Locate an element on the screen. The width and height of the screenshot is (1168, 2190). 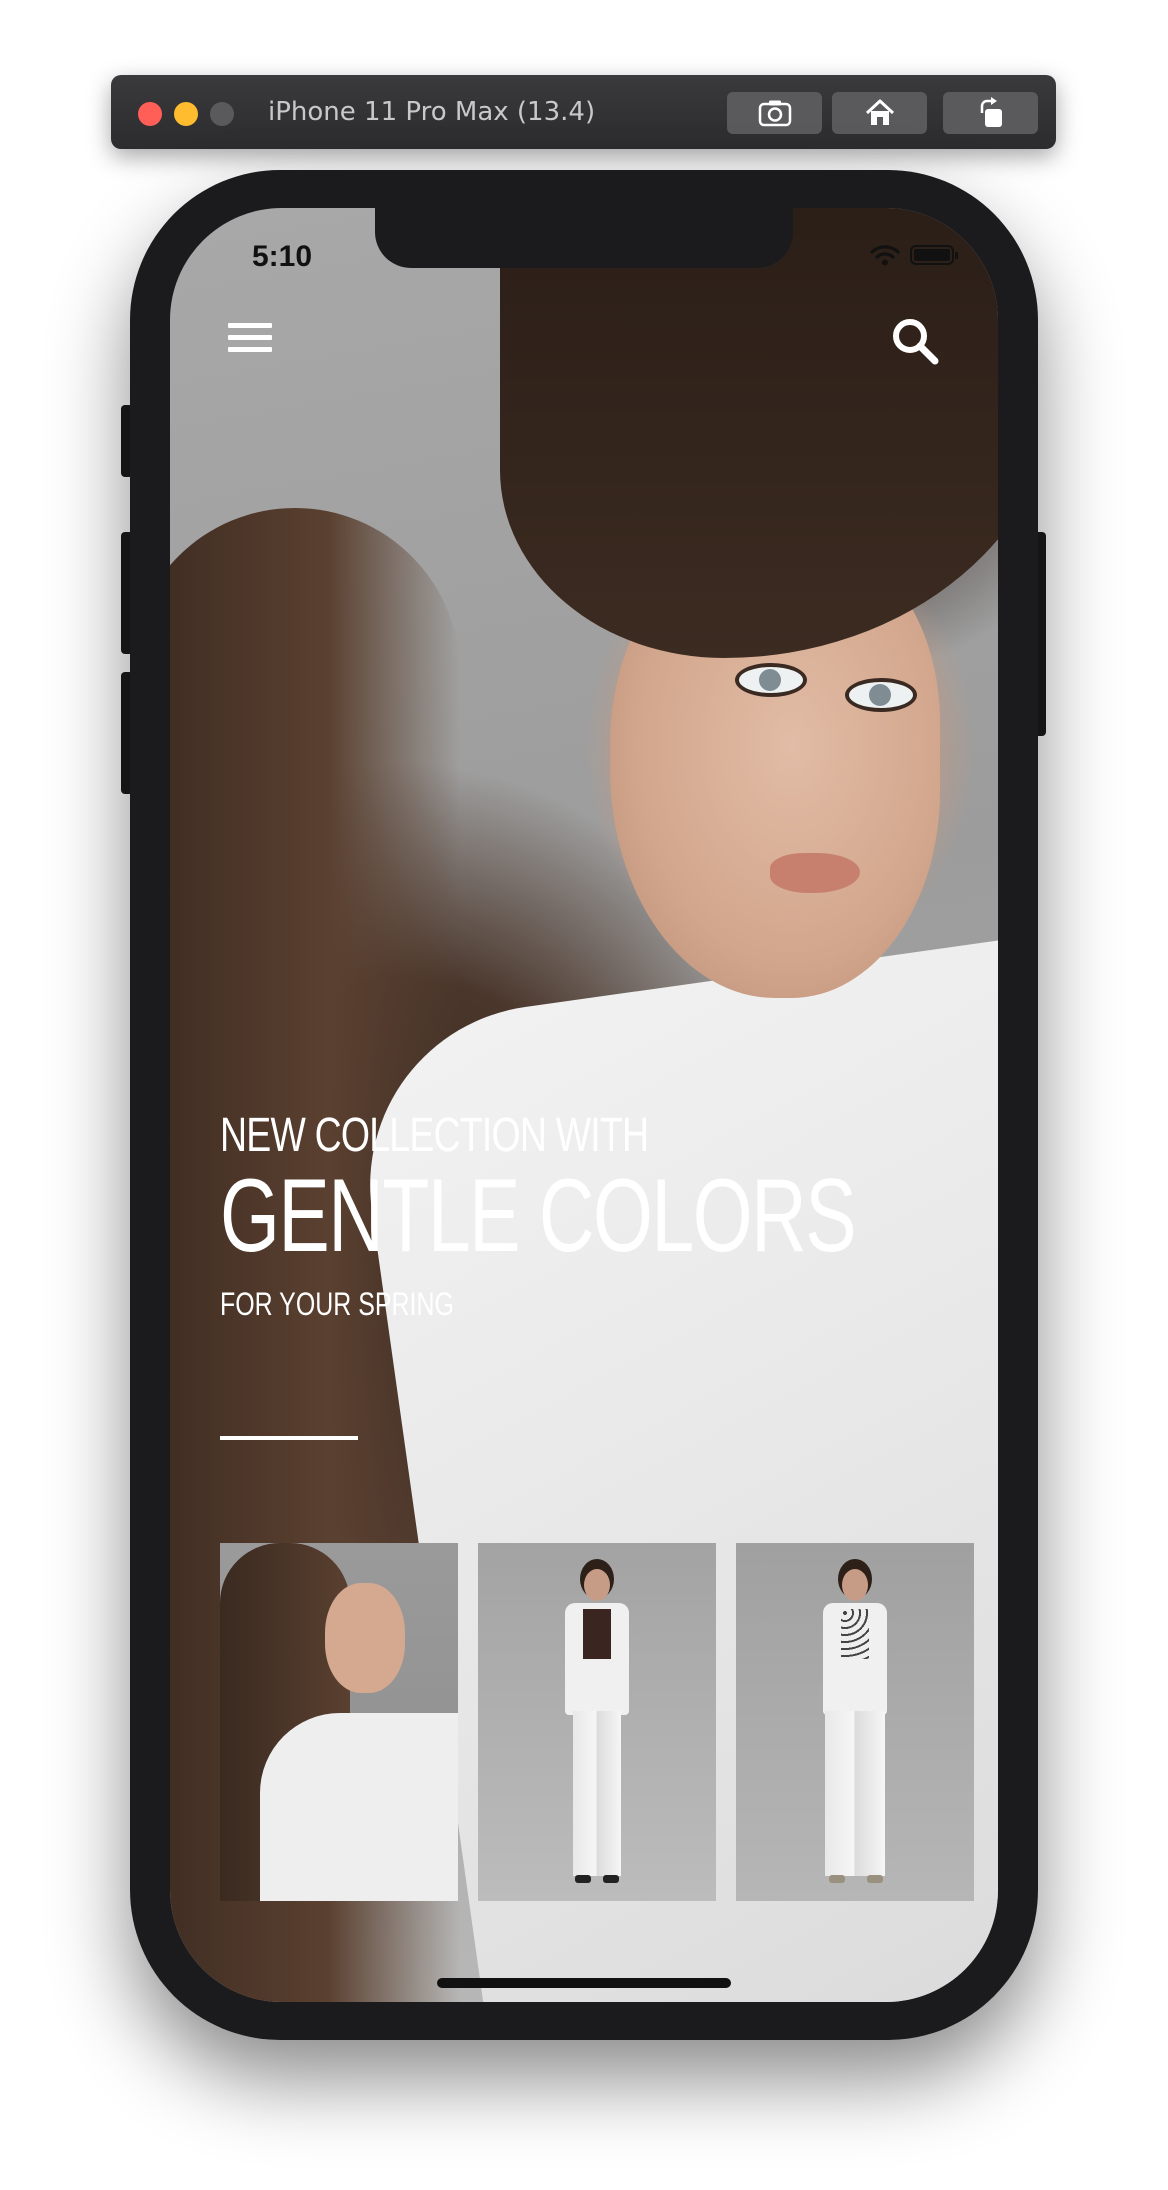
battery-icon is located at coordinates (934, 255).